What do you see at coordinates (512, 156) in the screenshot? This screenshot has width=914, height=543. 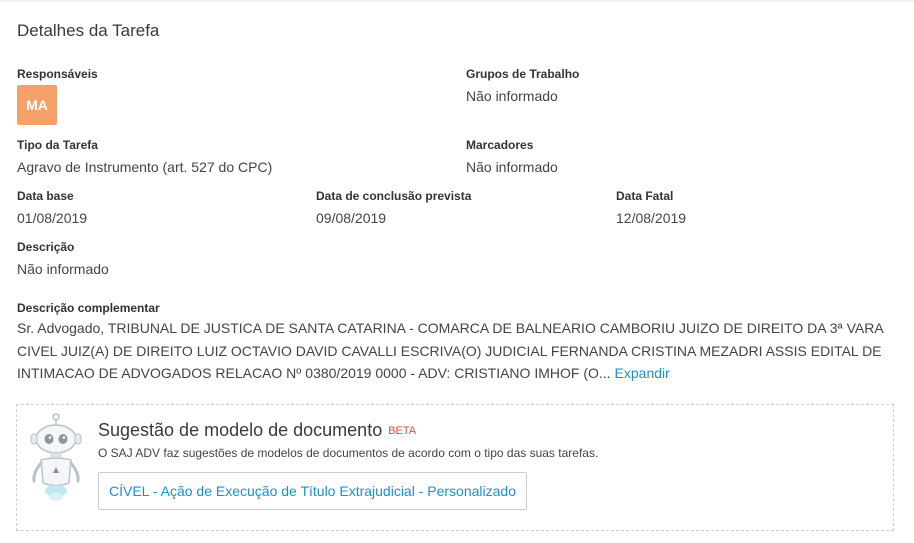 I see `field-marcadores: Marcadores Não informado` at bounding box center [512, 156].